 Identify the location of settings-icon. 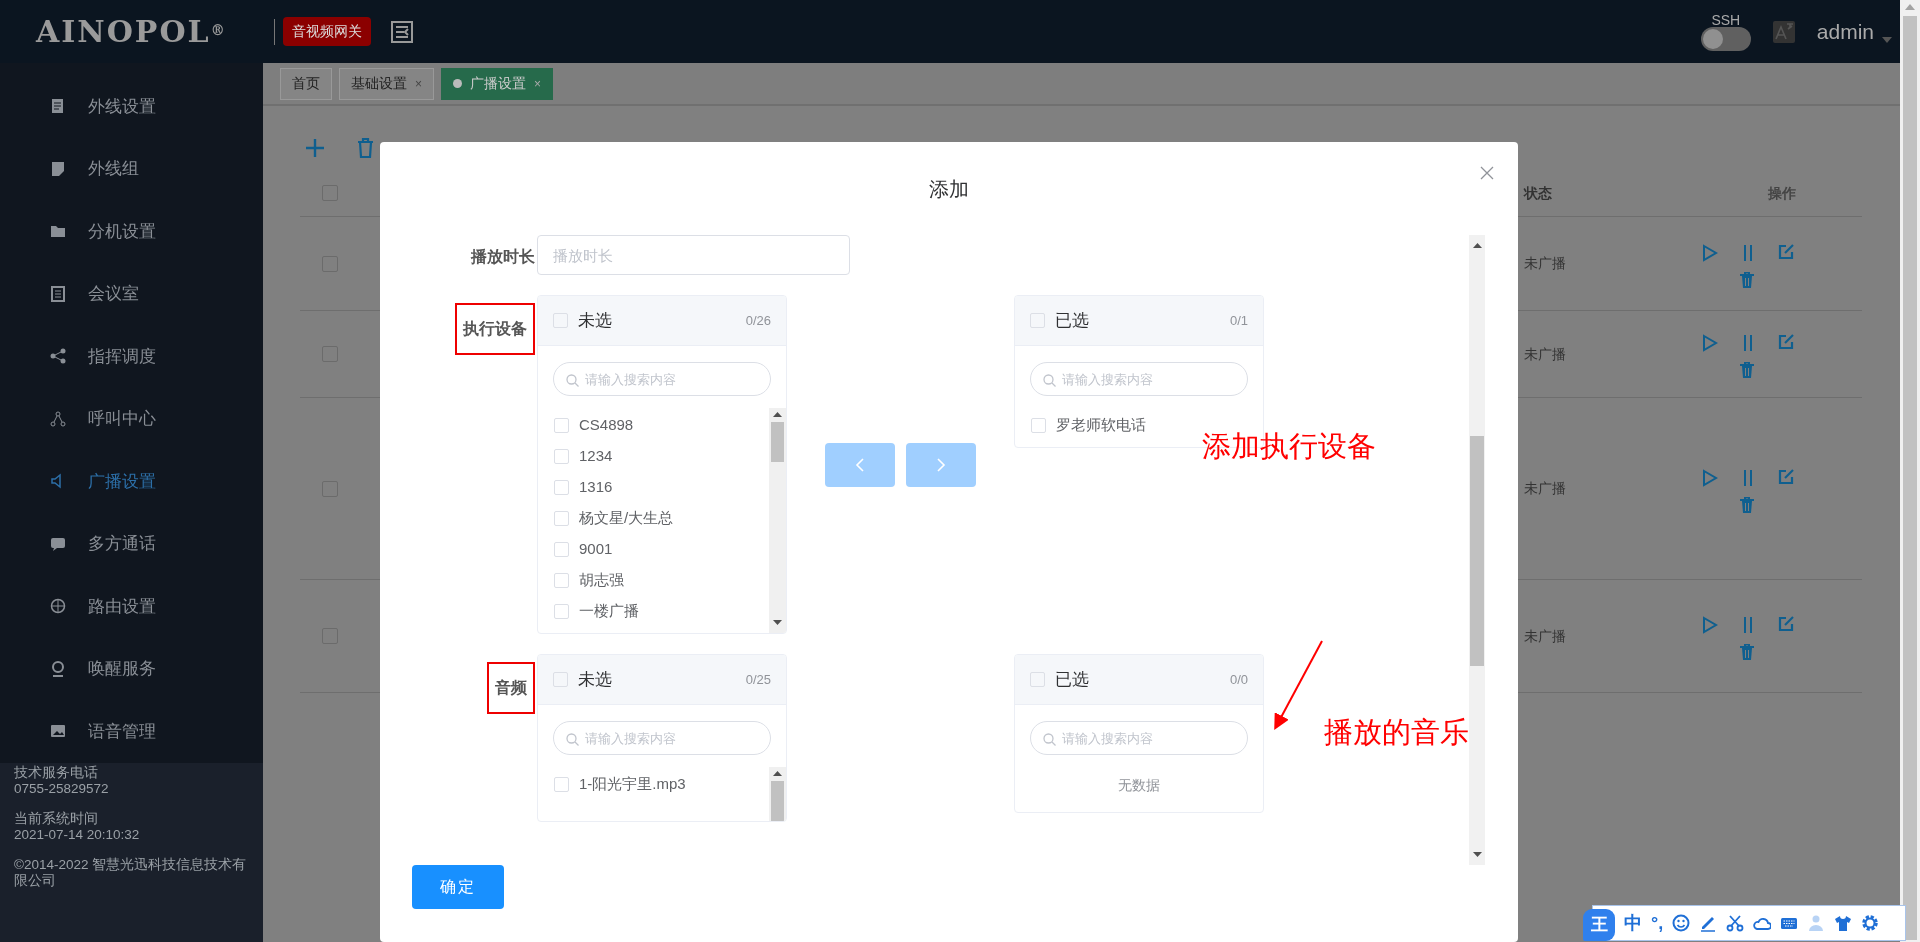
(1870, 923).